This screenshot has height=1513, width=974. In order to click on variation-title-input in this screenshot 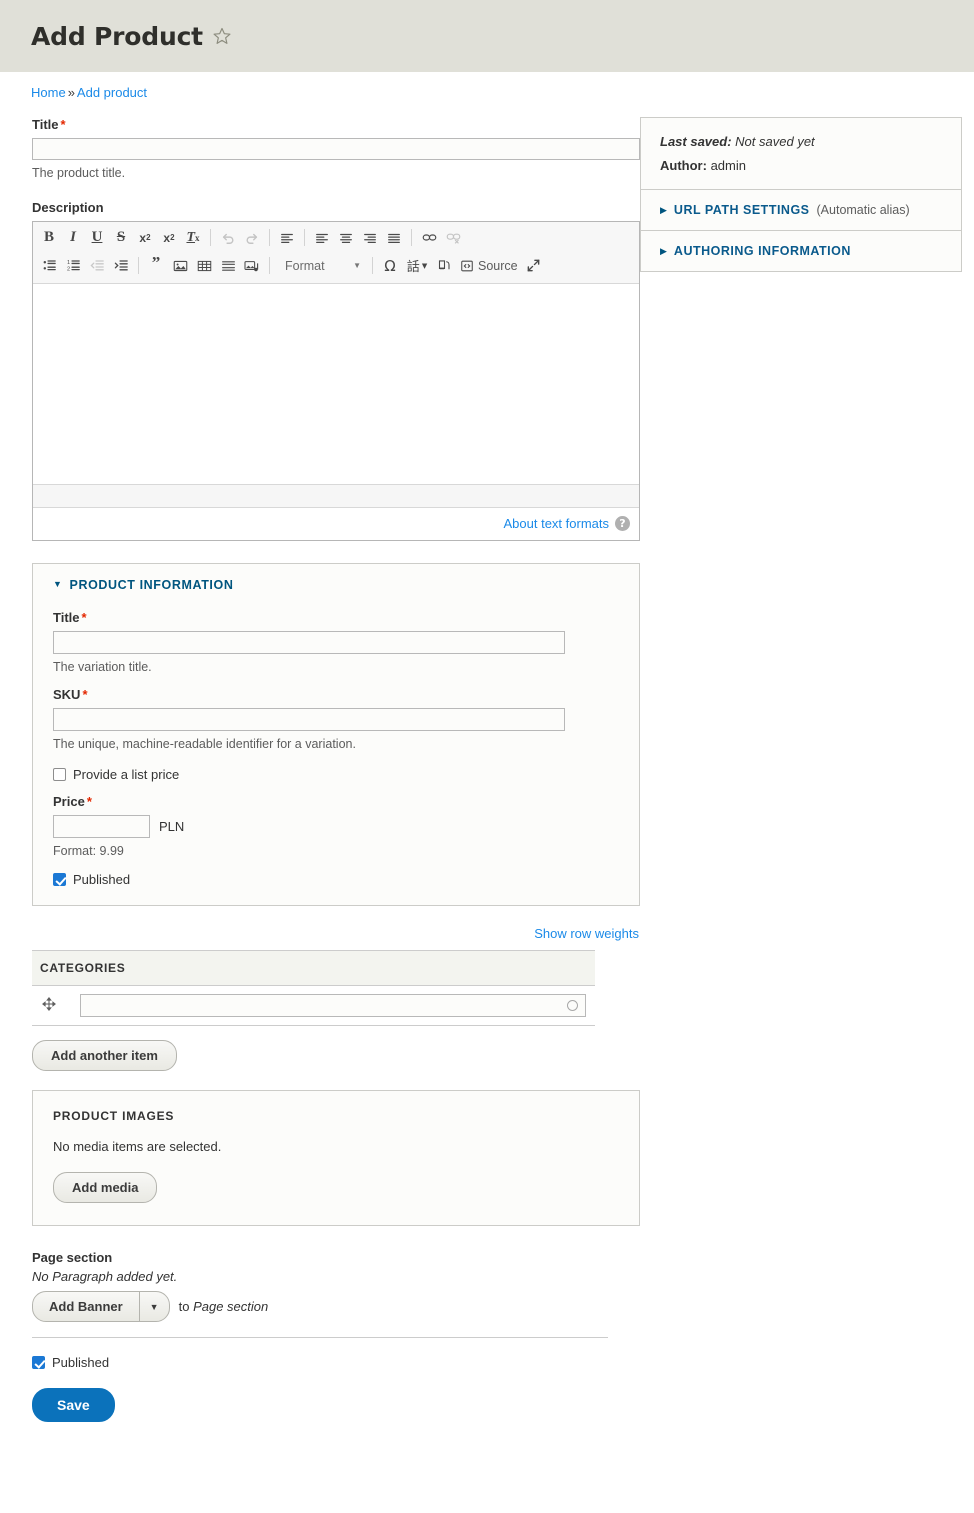, I will do `click(309, 642)`.